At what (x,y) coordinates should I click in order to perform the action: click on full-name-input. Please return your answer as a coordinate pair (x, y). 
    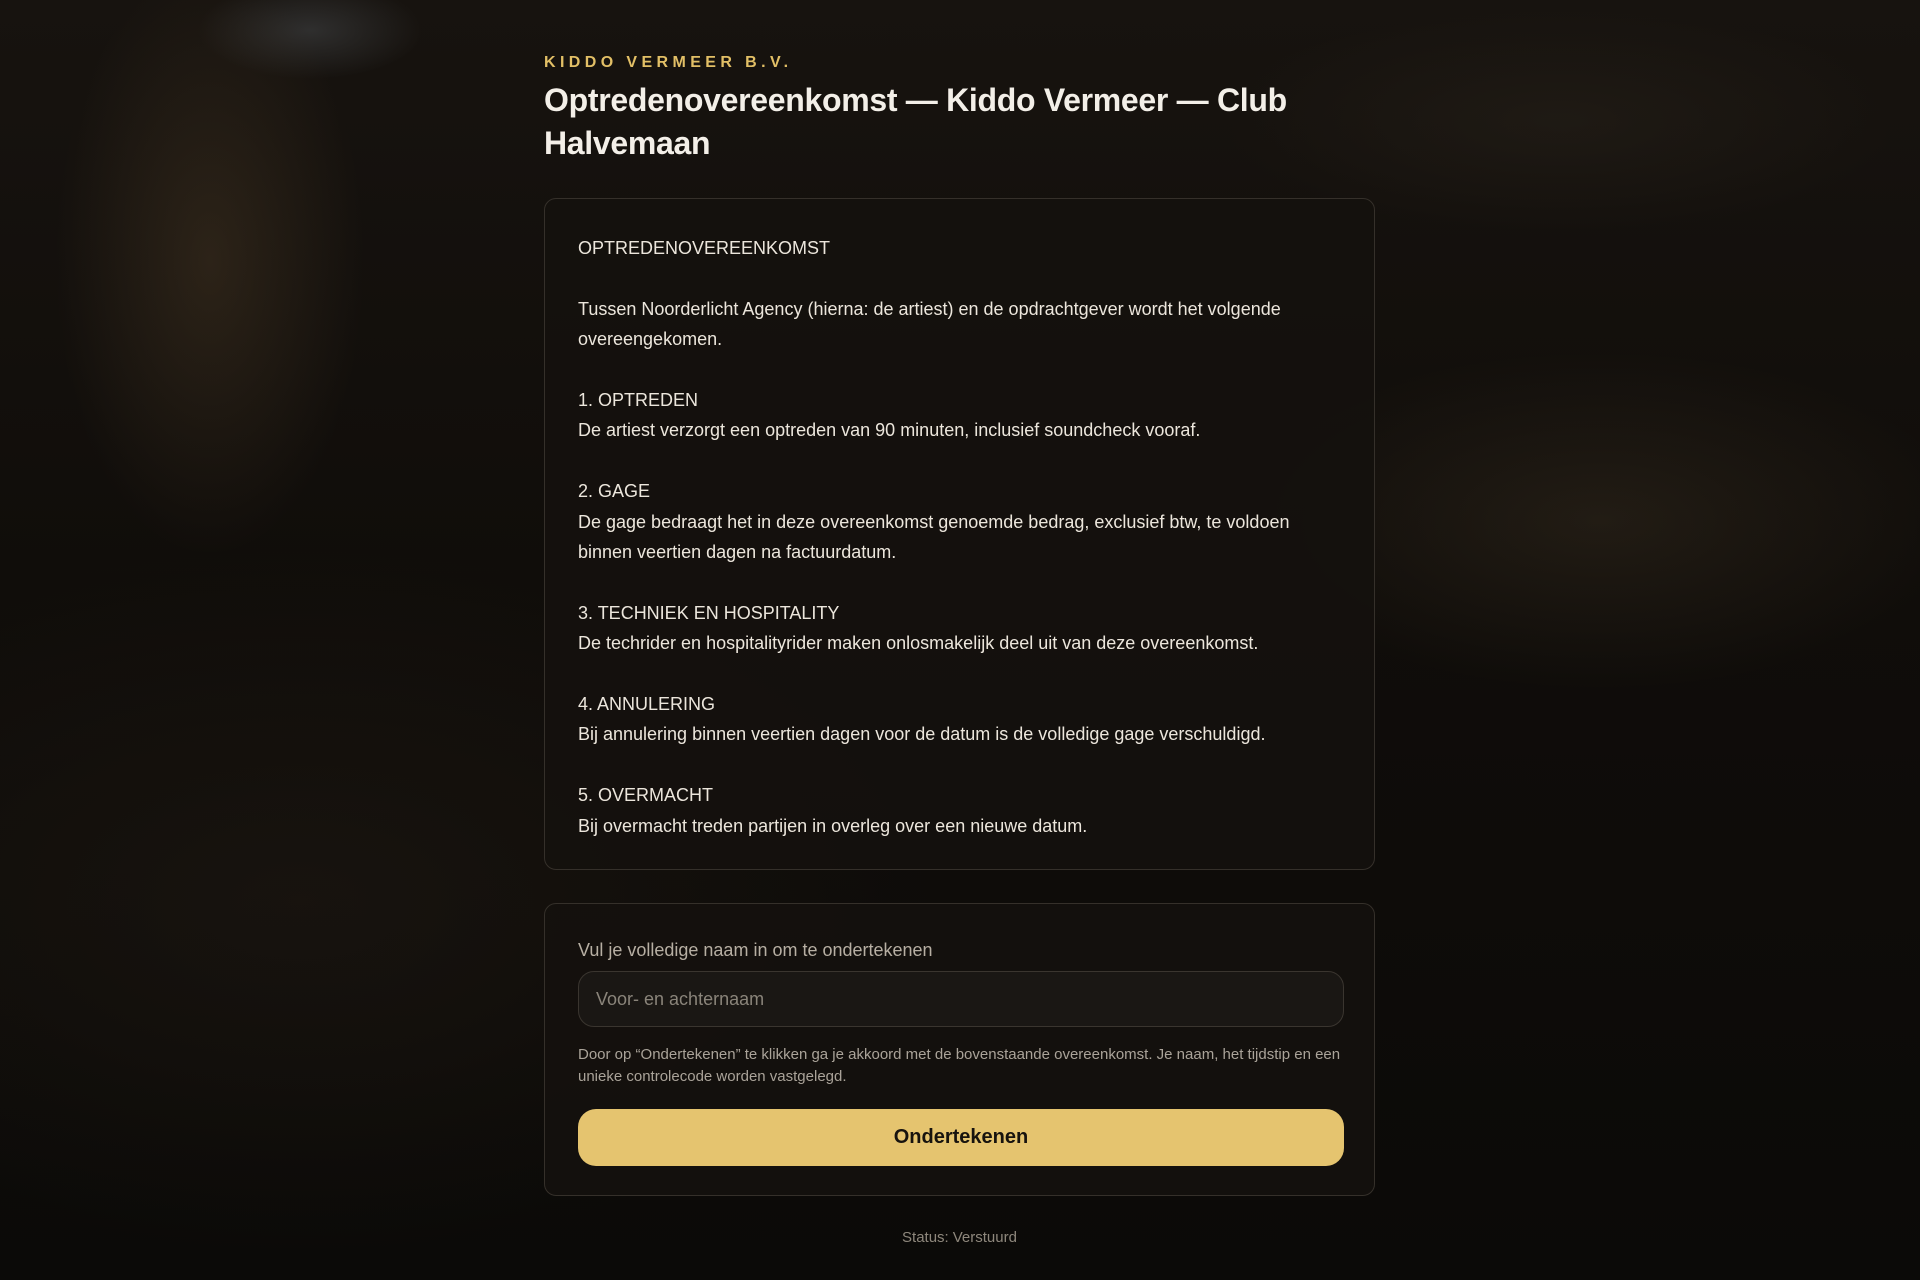
    Looking at the image, I should click on (961, 999).